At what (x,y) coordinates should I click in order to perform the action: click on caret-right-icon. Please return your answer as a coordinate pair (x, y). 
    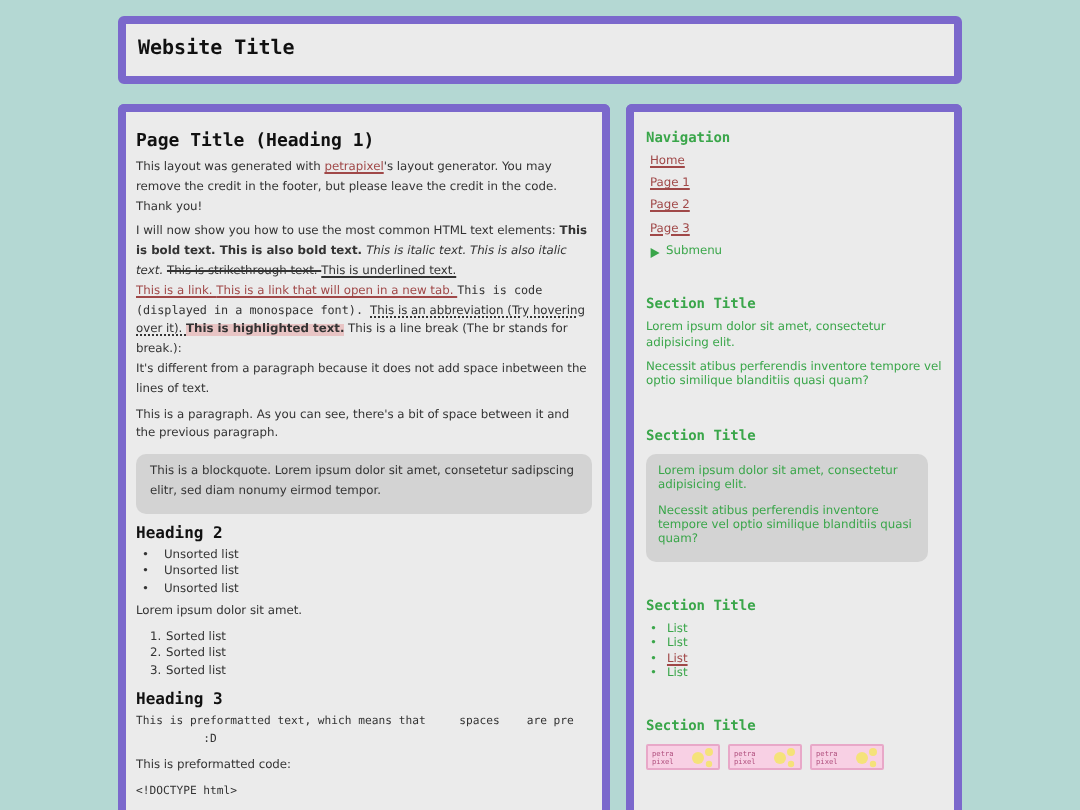
    Looking at the image, I should click on (655, 252).